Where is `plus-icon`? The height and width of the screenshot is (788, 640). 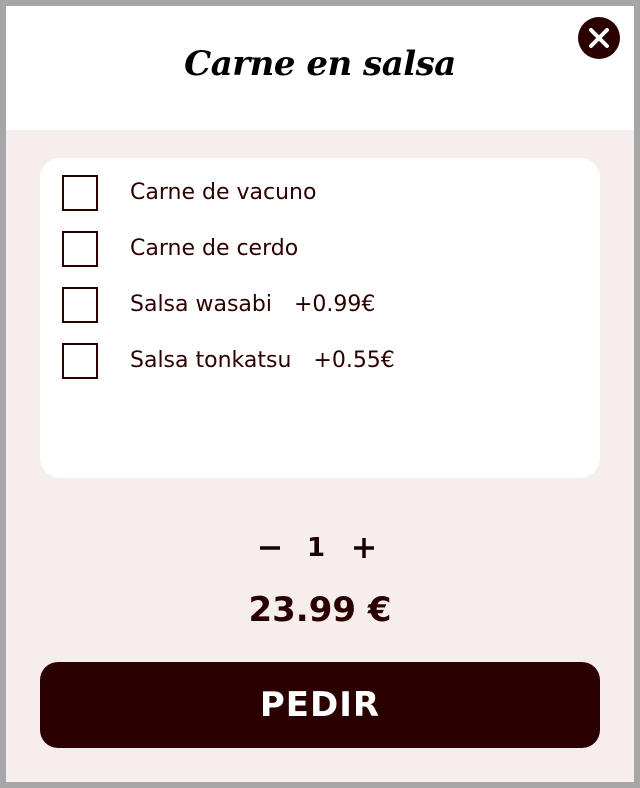 plus-icon is located at coordinates (364, 548).